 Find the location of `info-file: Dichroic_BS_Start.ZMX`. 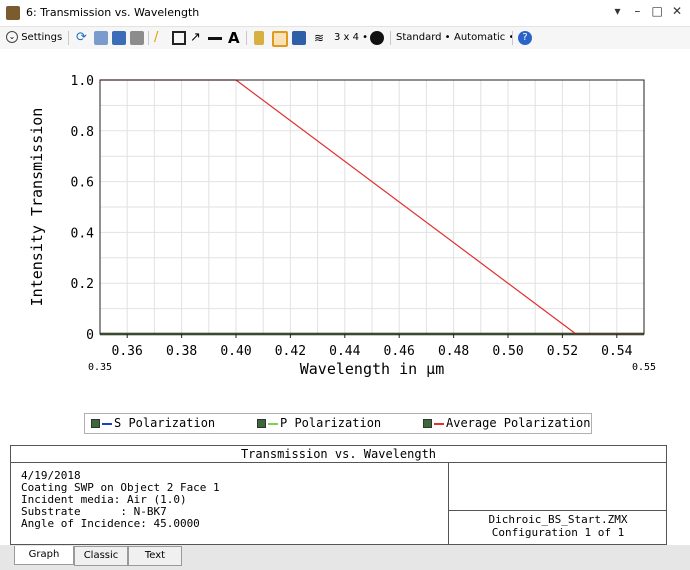

info-file: Dichroic_BS_Start.ZMX is located at coordinates (558, 519).